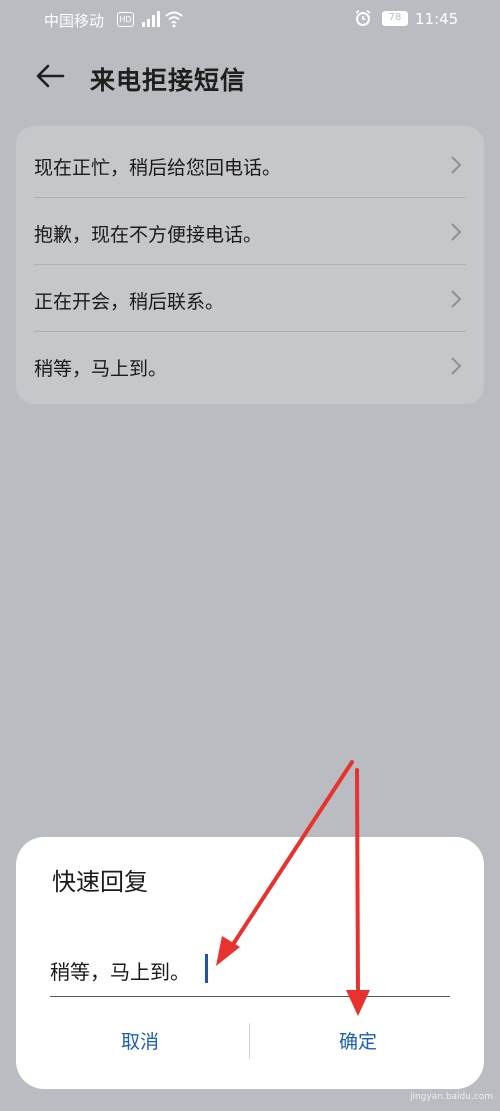 The height and width of the screenshot is (1111, 500). Describe the element at coordinates (140, 1042) in the screenshot. I see `cancel-button: 取消` at that location.